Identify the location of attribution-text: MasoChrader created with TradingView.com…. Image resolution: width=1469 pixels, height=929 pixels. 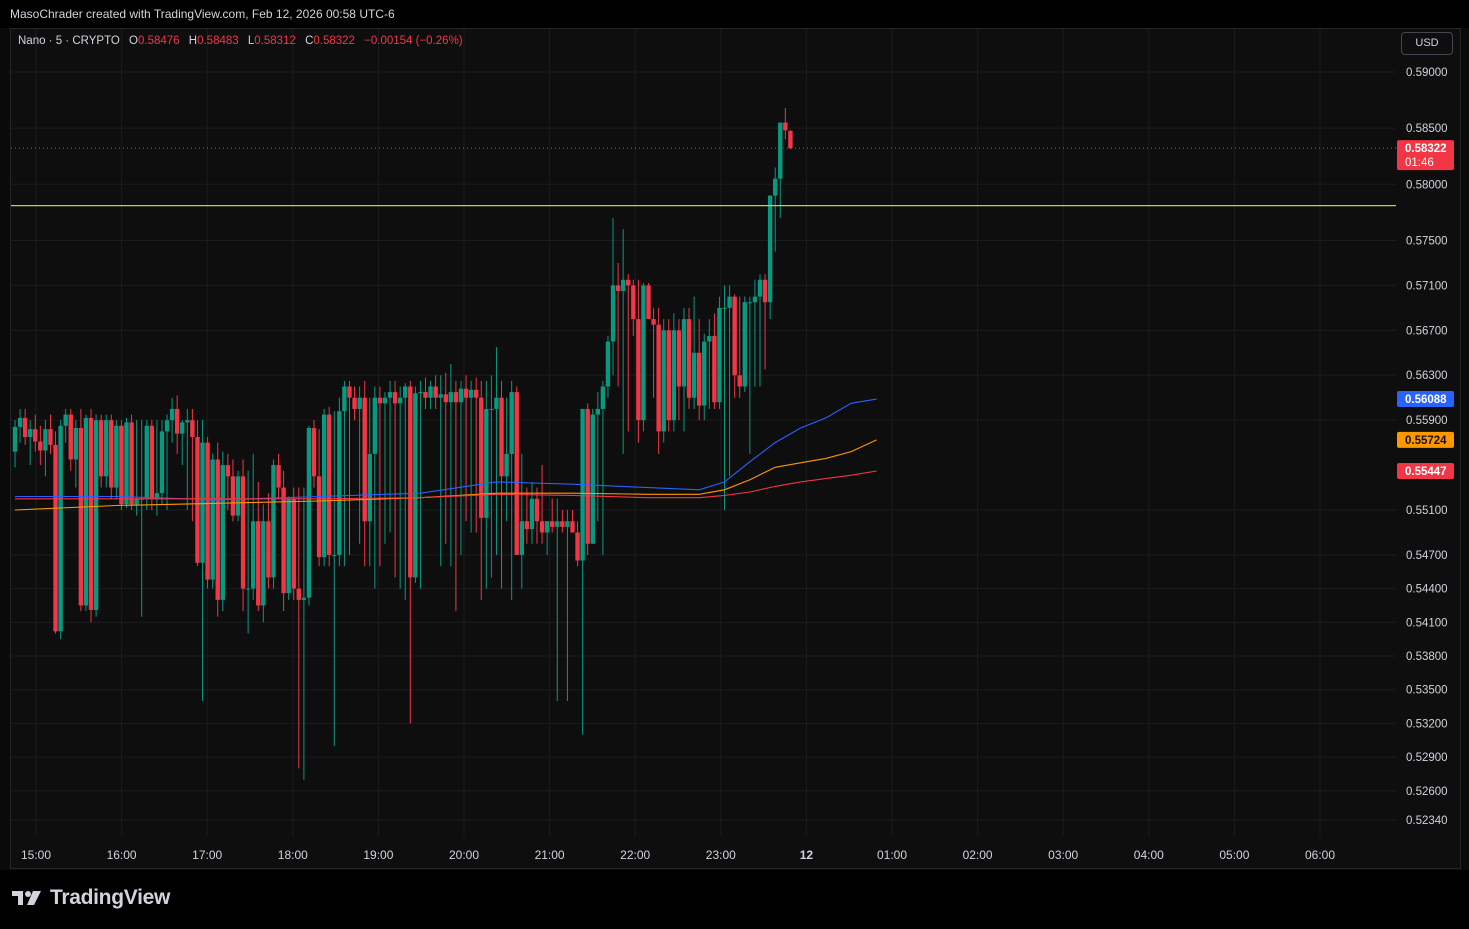
(202, 14).